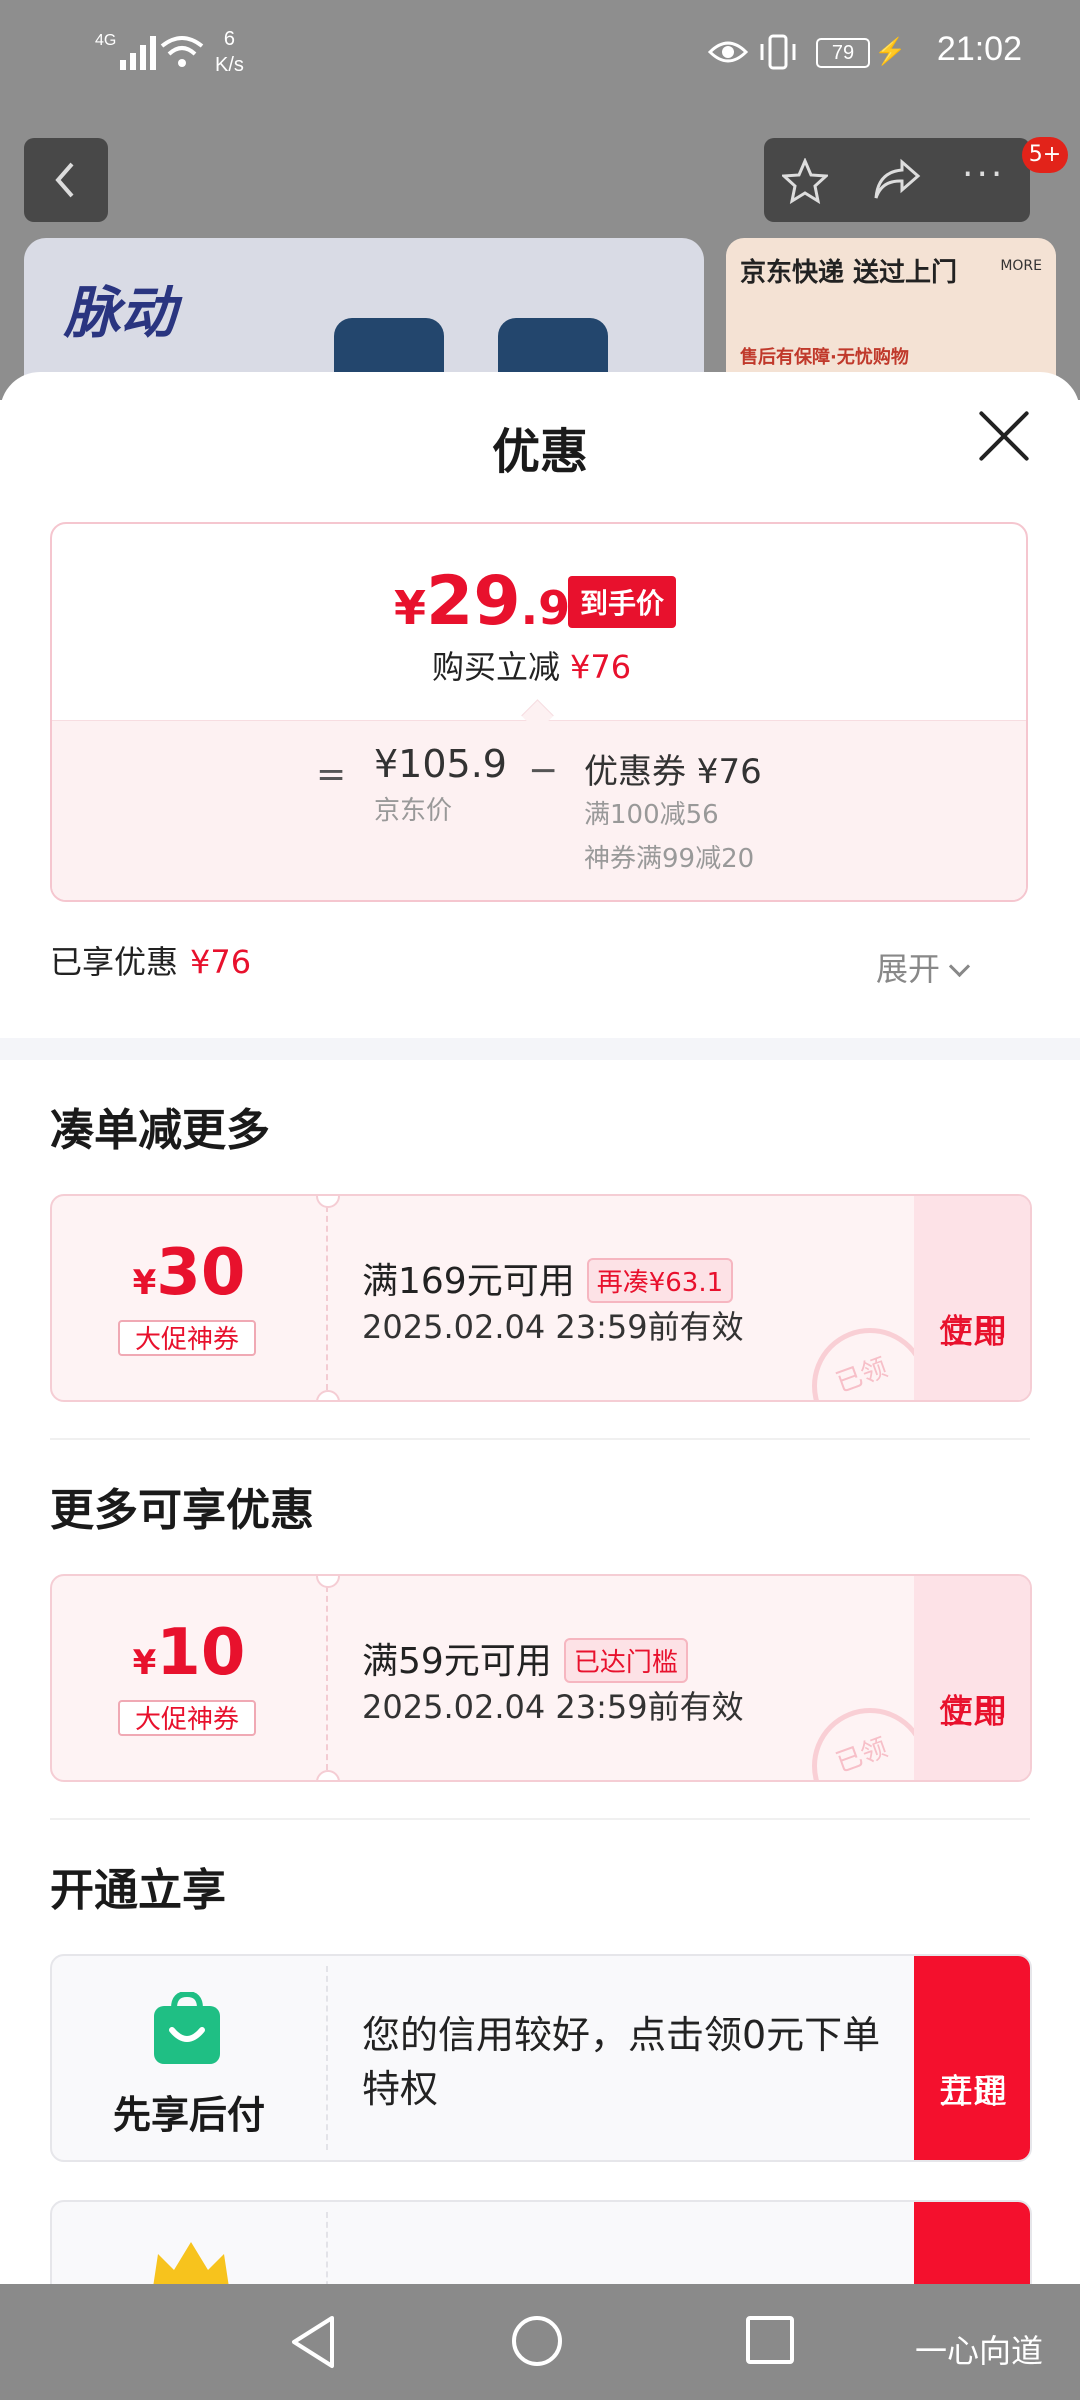 The height and width of the screenshot is (2400, 1080). I want to click on pay-later-name: 先享后付, so click(188, 2115).